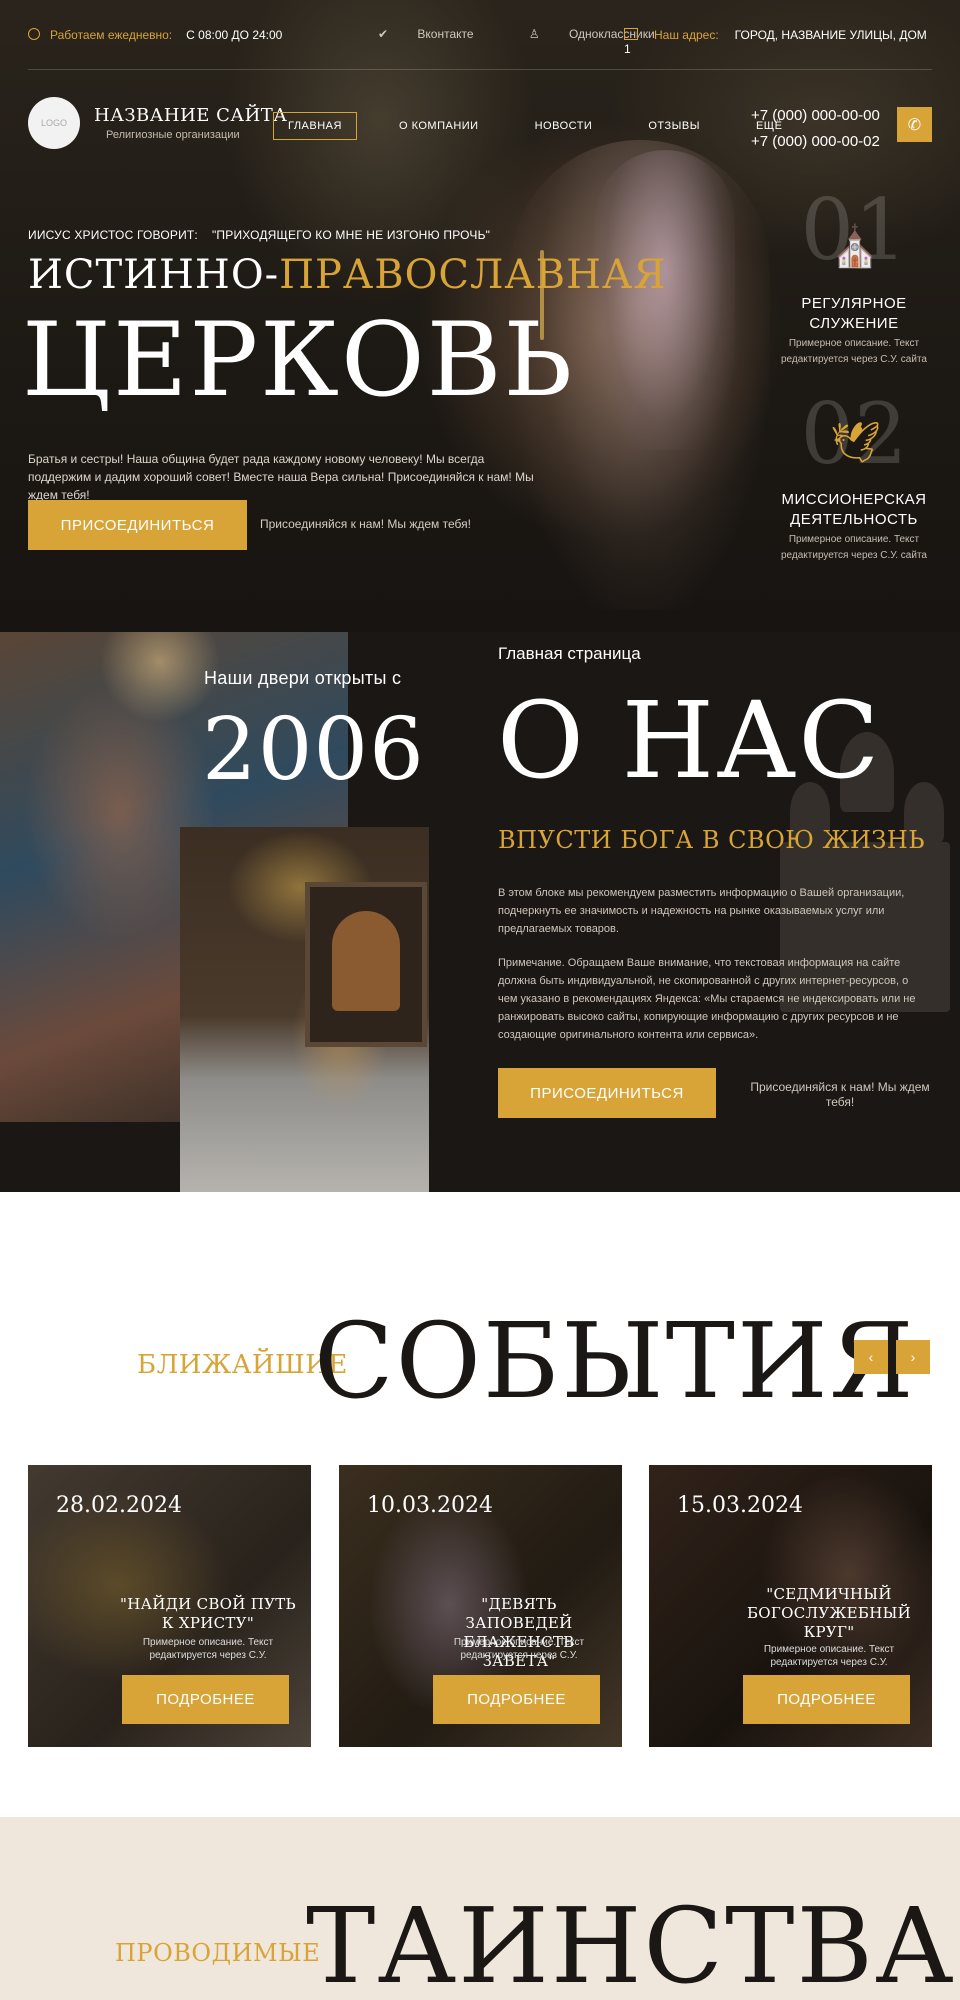  I want to click on clock-icon, so click(34, 34).